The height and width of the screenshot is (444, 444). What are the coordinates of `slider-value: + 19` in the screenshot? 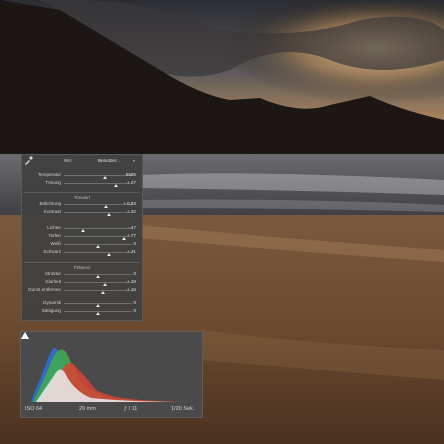 It's located at (126, 282).